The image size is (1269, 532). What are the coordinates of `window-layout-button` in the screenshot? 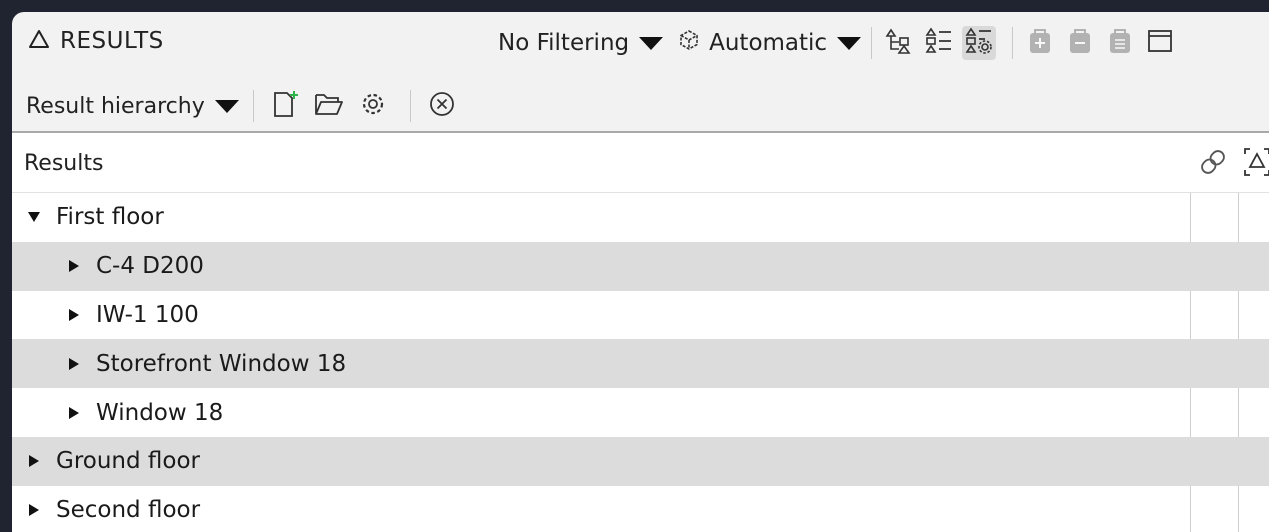 It's located at (1160, 43).